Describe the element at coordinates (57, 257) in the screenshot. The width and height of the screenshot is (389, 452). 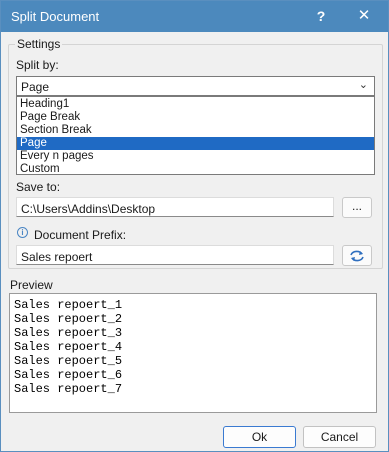
I see `document-prefix-value: Sales repoert` at that location.